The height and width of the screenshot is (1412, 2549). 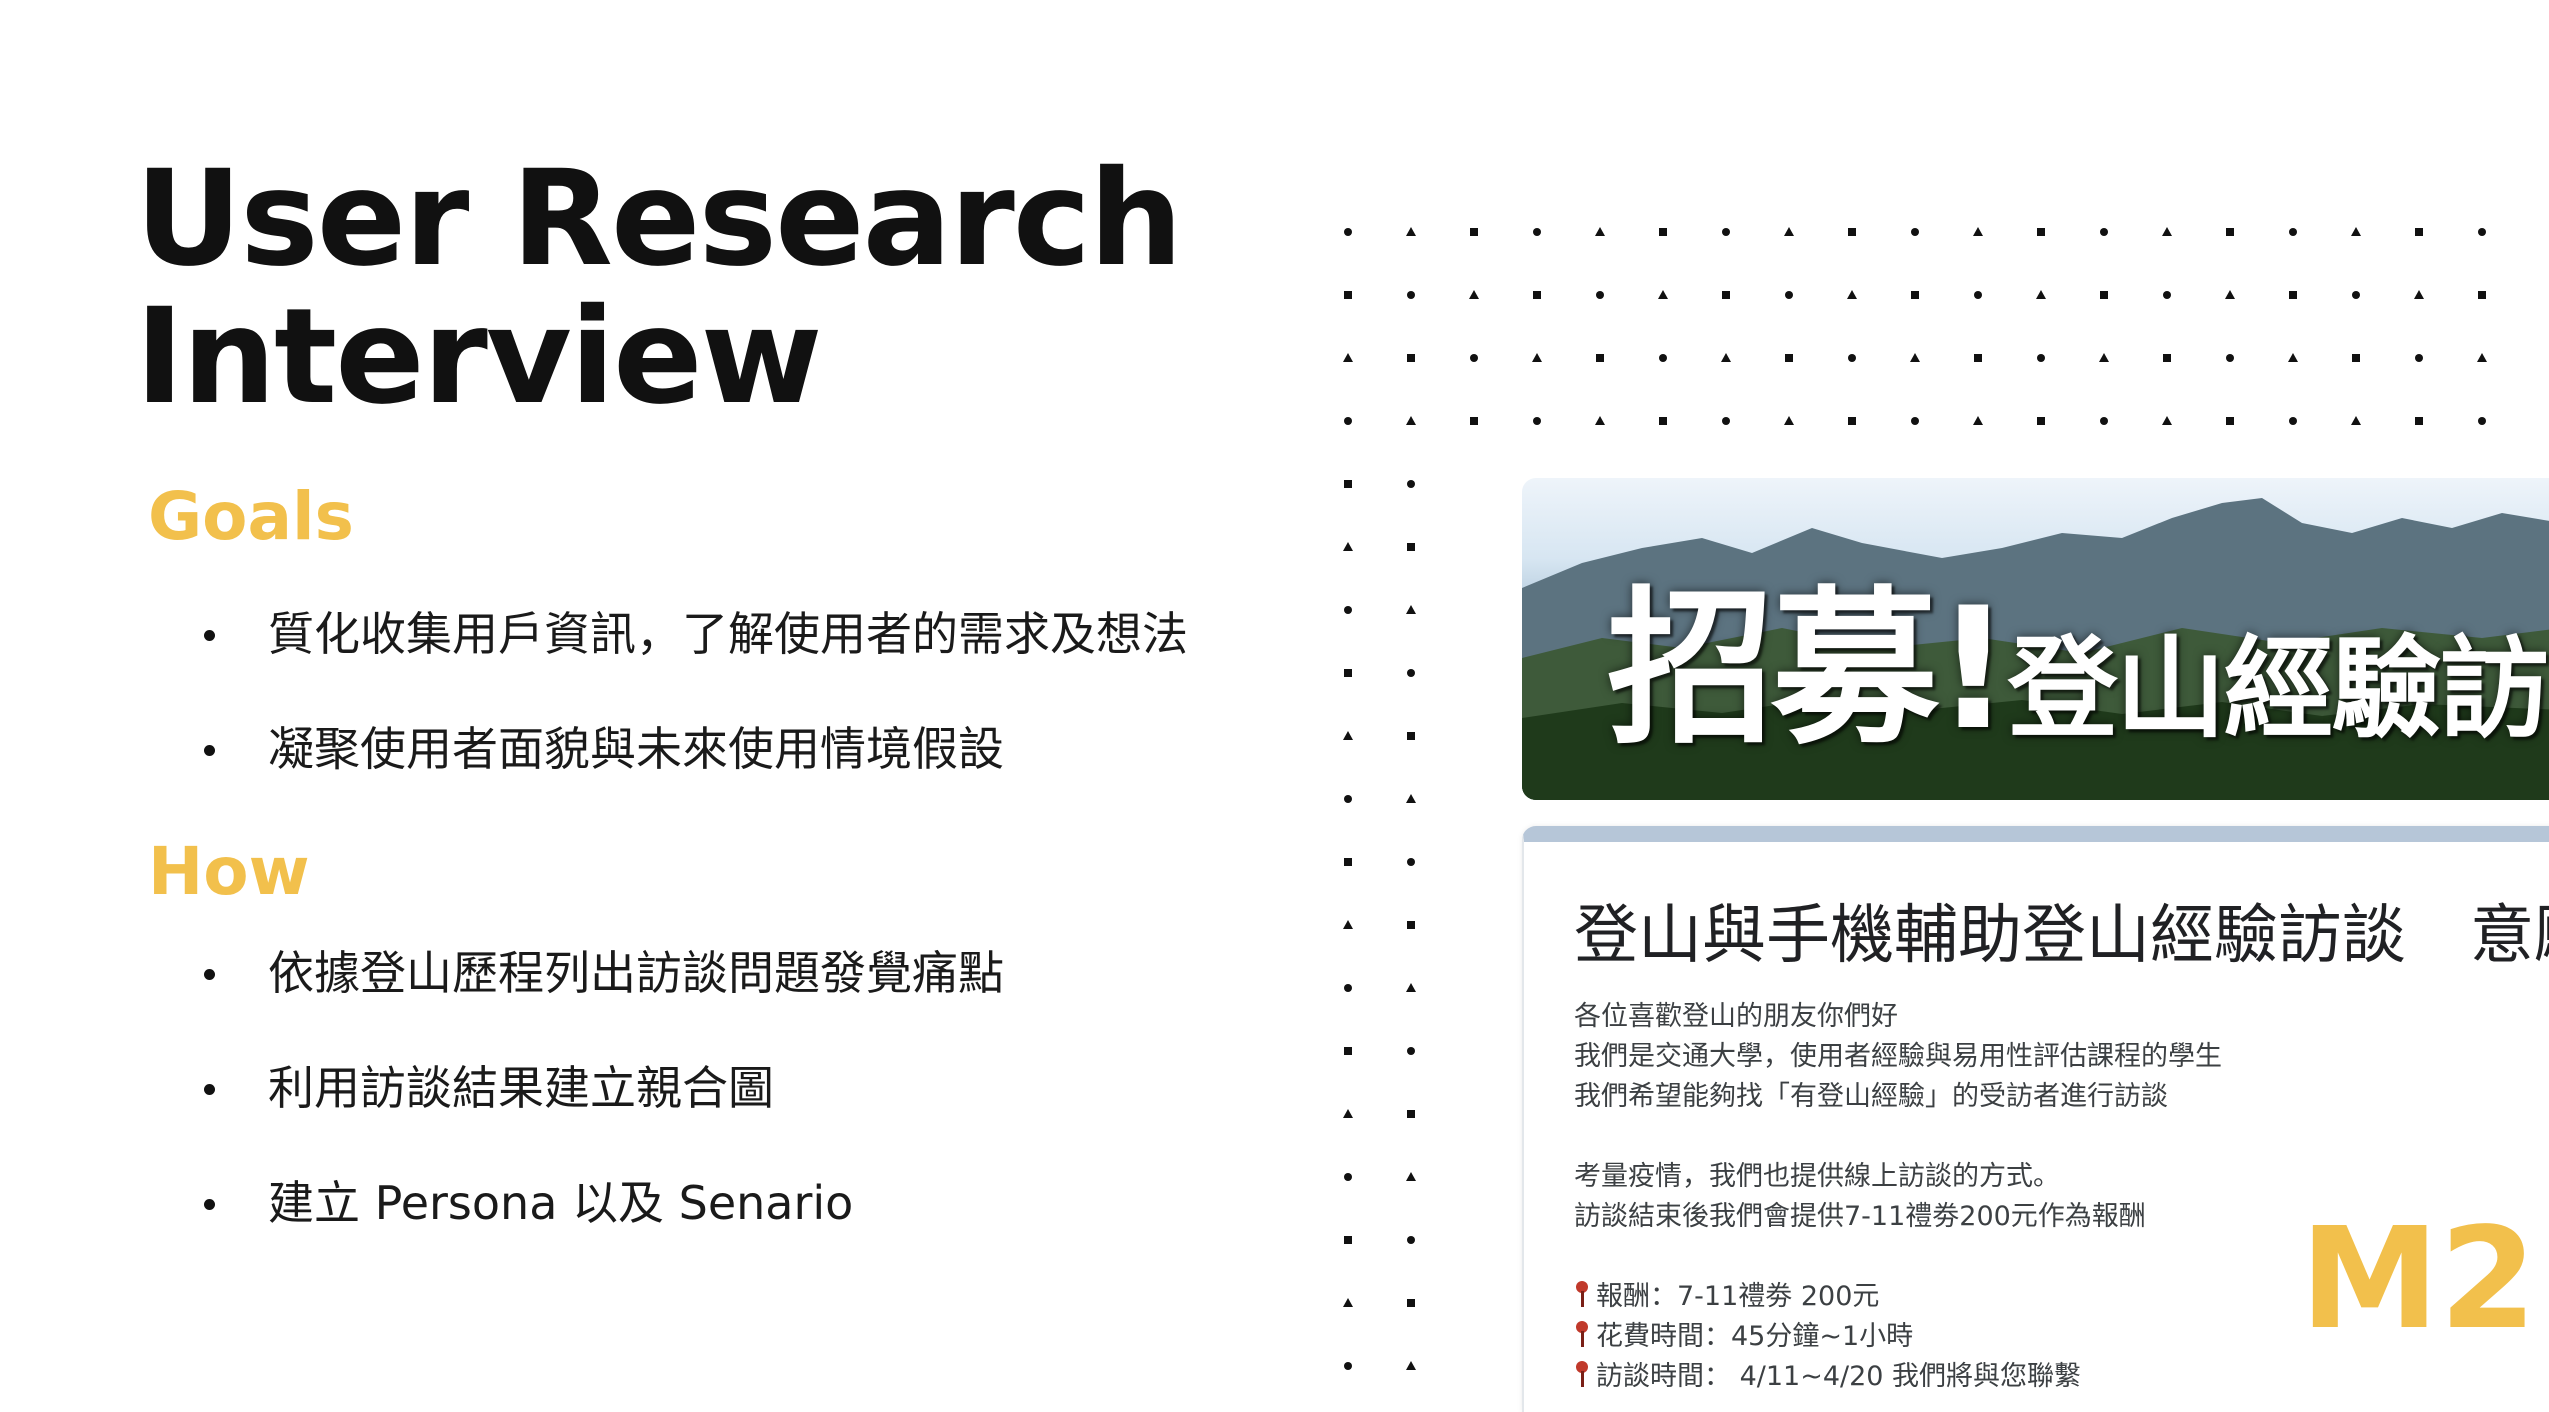 What do you see at coordinates (1755, 1336) in the screenshot?
I see `form-detail-text: 花費時間：45分鐘~1小時` at bounding box center [1755, 1336].